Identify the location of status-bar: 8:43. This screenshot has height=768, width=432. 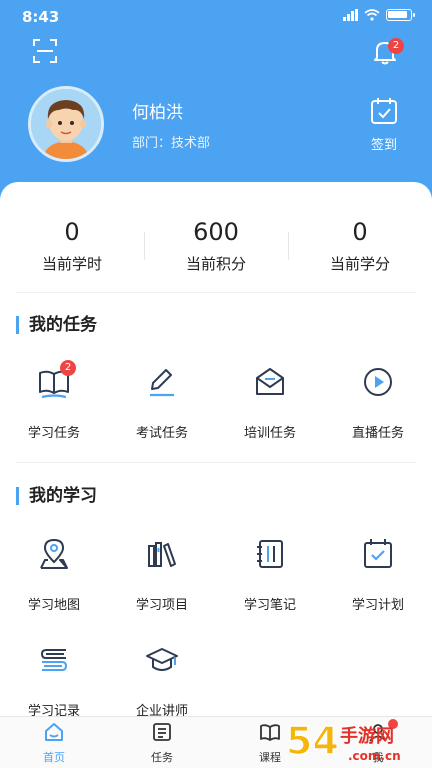
(216, 16).